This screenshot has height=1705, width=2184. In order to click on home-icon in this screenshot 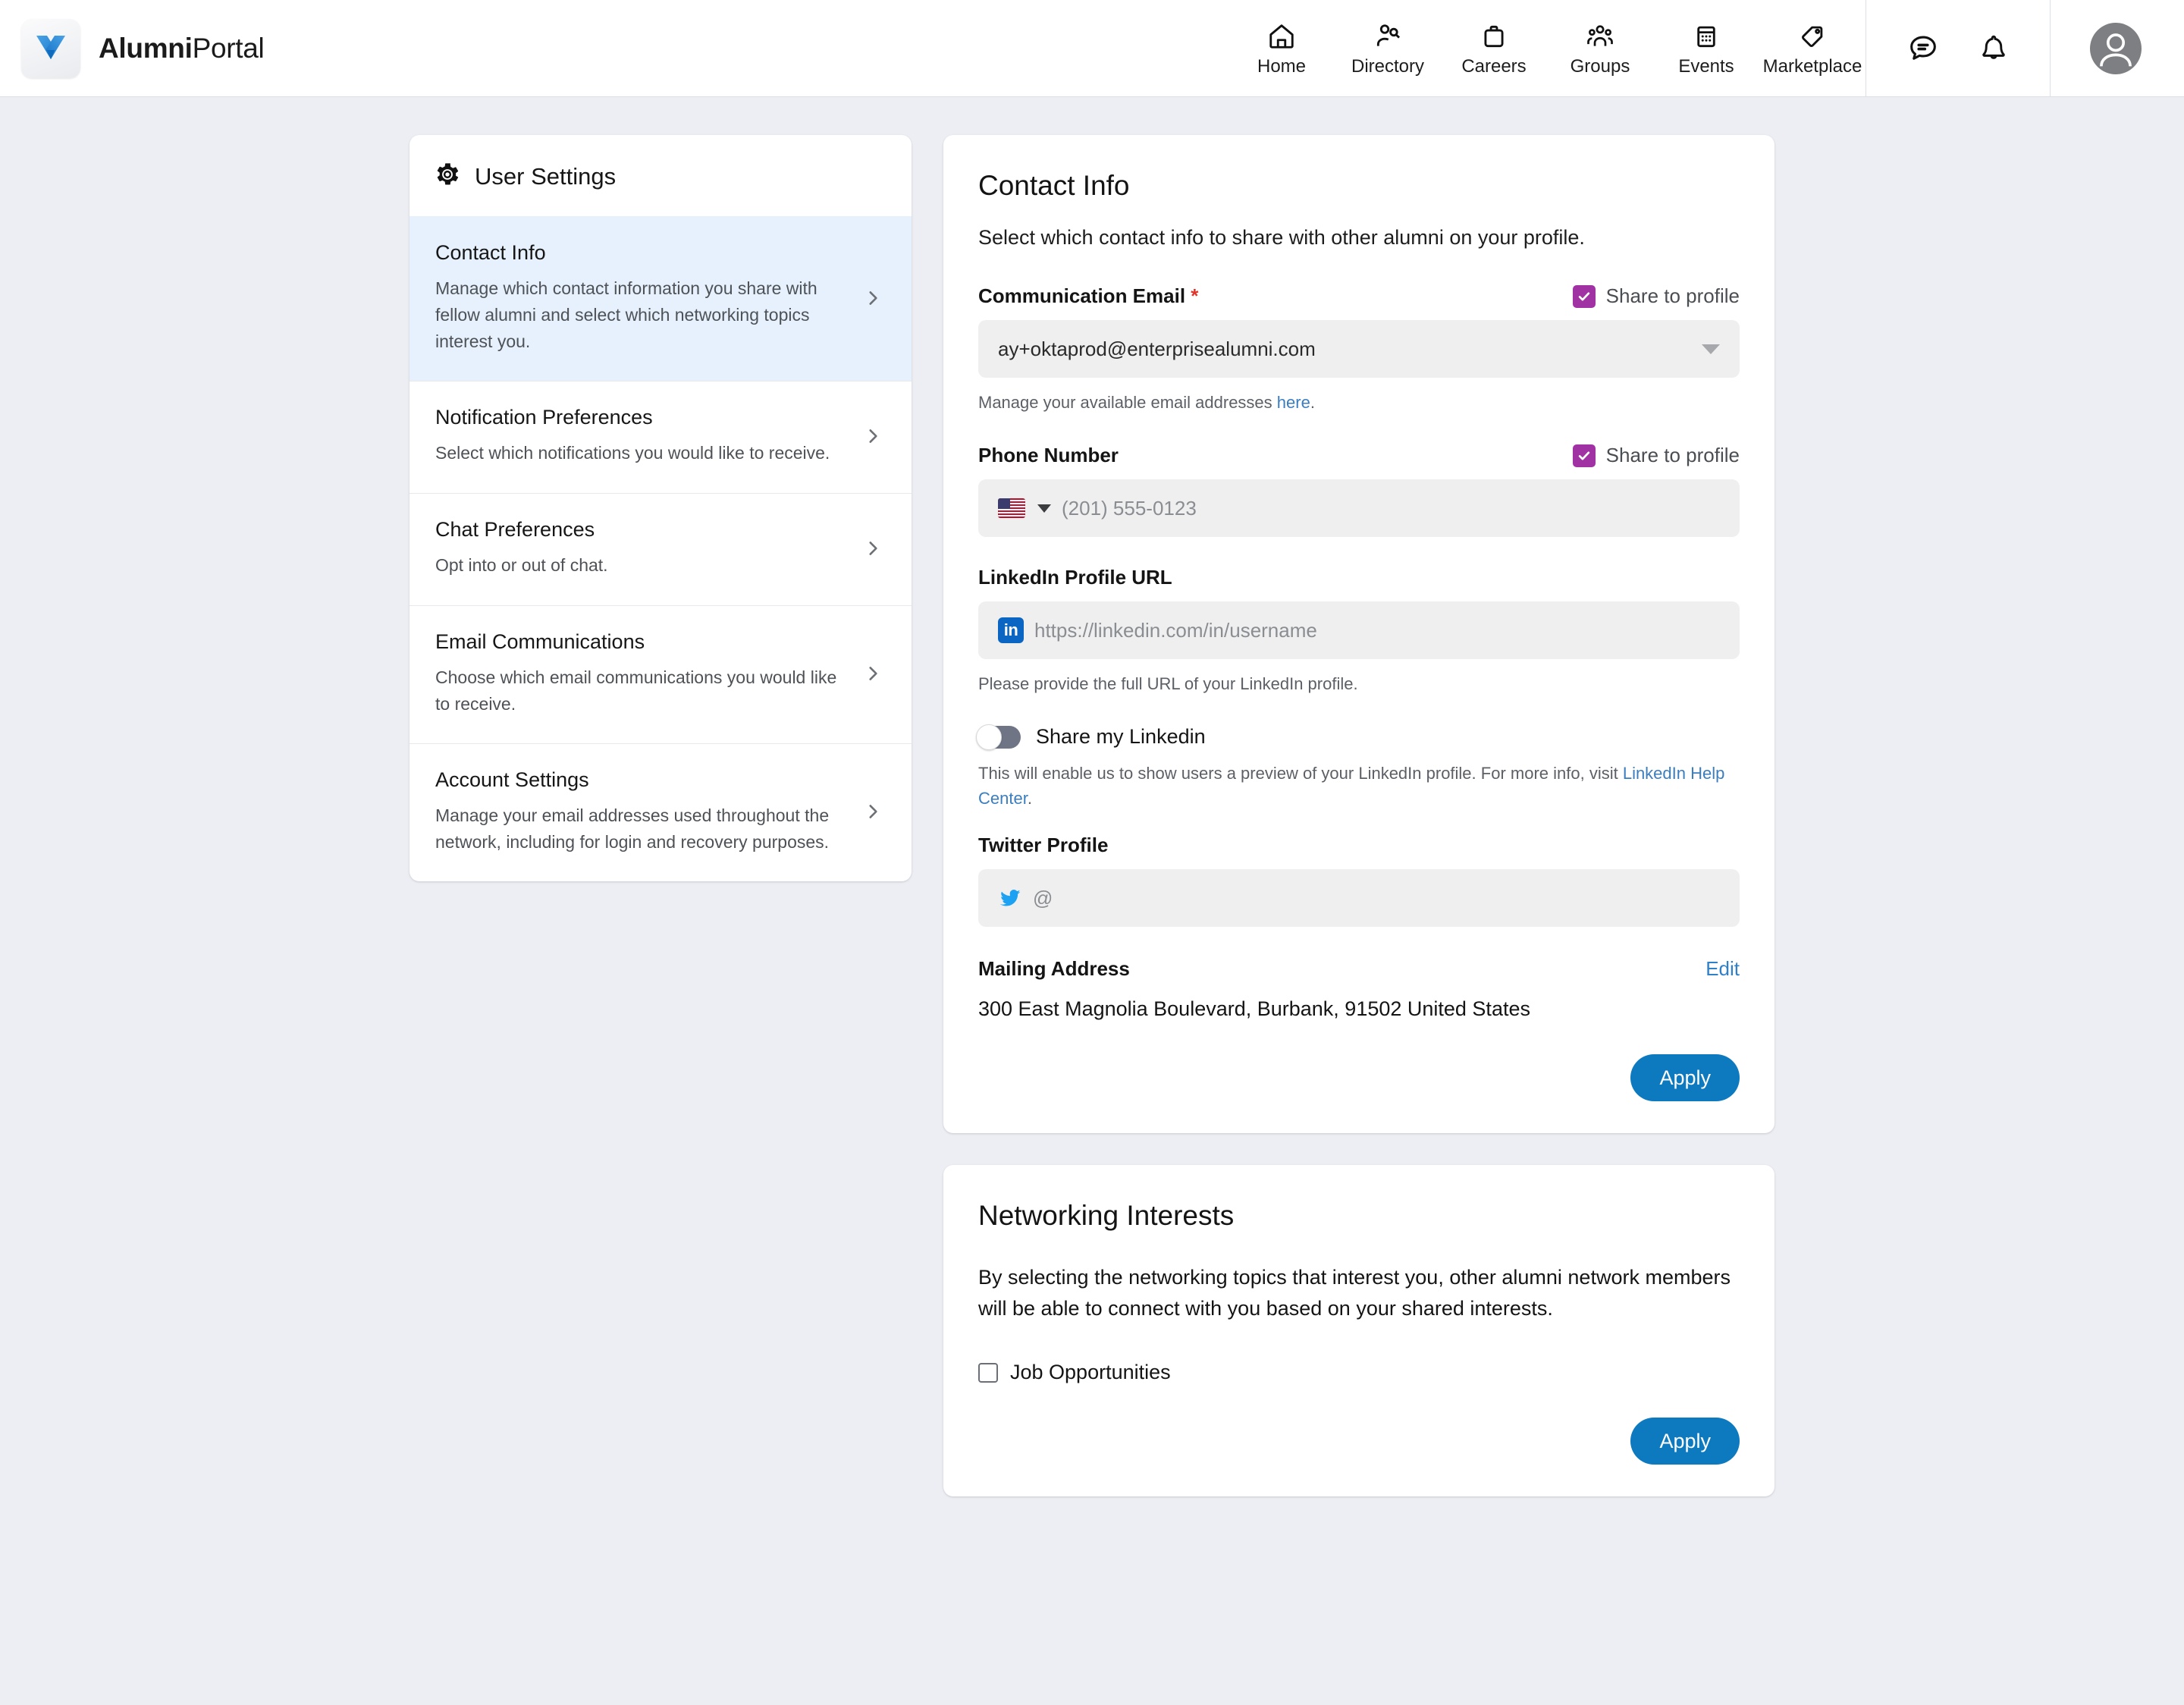, I will do `click(1281, 35)`.